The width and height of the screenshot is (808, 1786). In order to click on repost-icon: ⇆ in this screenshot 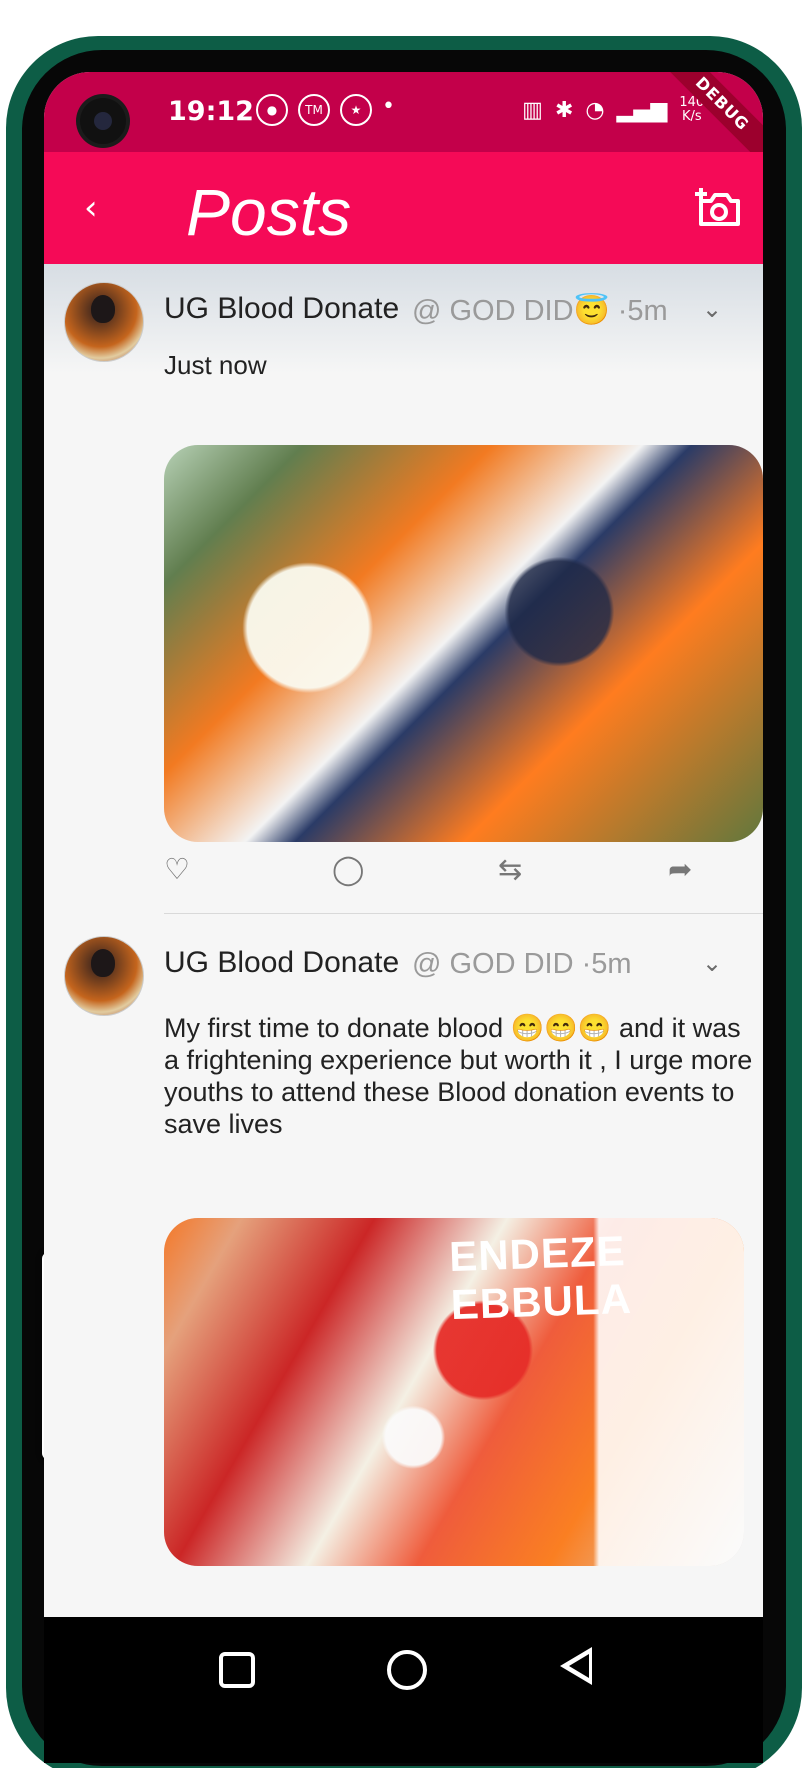, I will do `click(510, 869)`.